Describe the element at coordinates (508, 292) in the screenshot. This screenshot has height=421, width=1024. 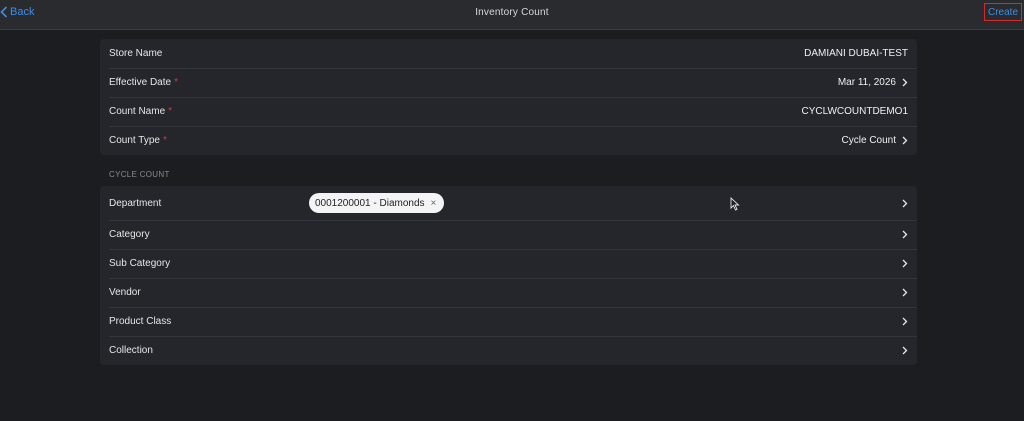
I see `vendor-row: Vendor` at that location.